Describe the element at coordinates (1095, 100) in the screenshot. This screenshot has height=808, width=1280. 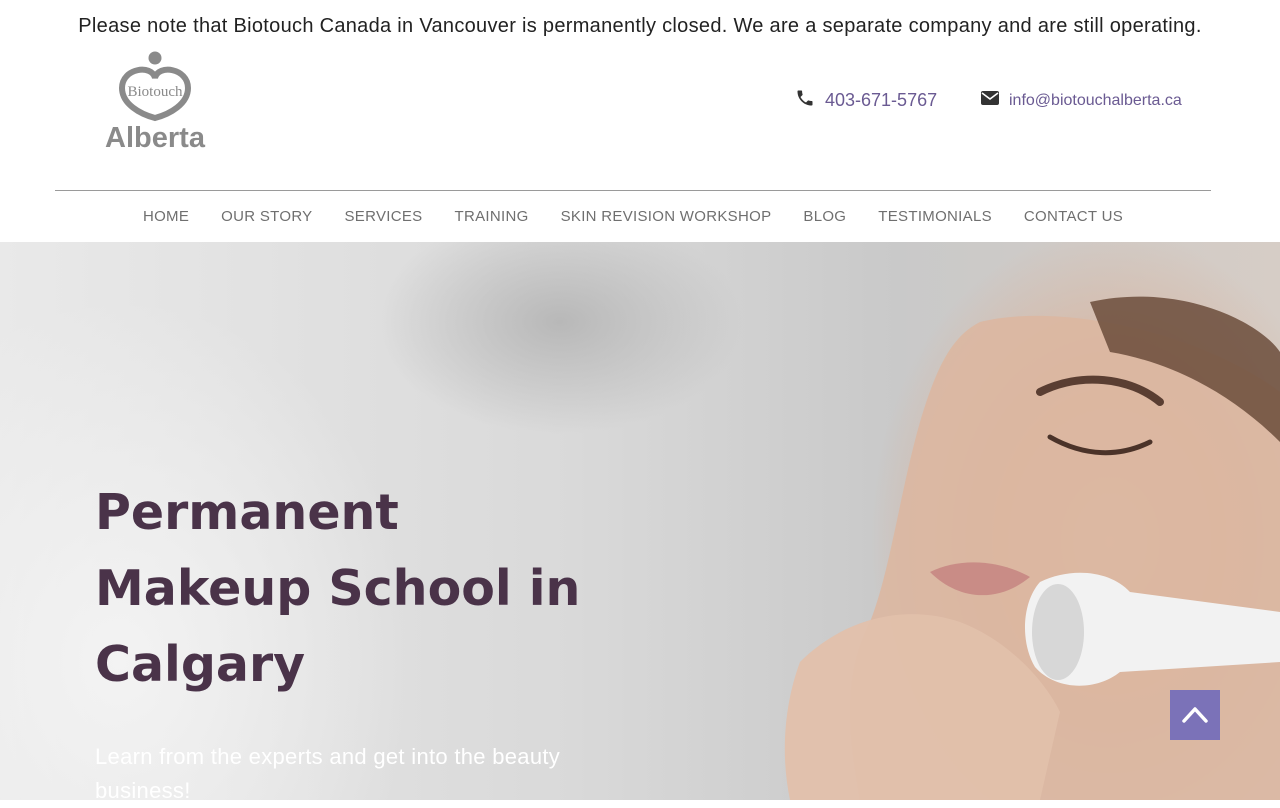
I see `email-address: info@biotouchalberta.ca` at that location.